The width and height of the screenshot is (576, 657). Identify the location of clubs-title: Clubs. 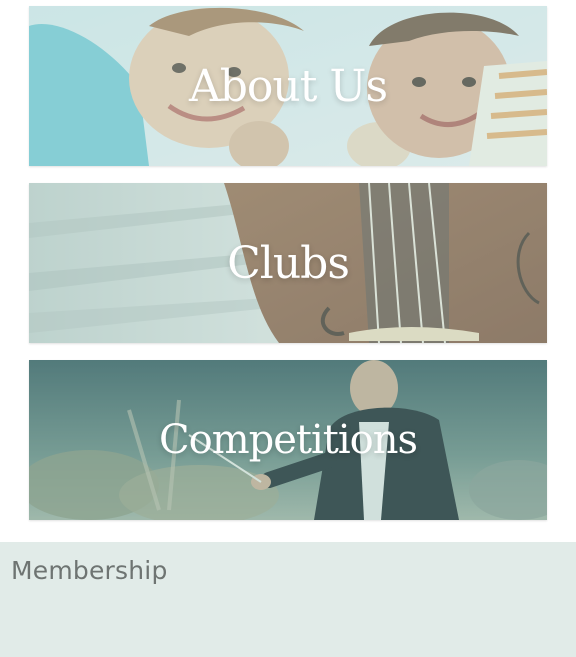
(288, 263).